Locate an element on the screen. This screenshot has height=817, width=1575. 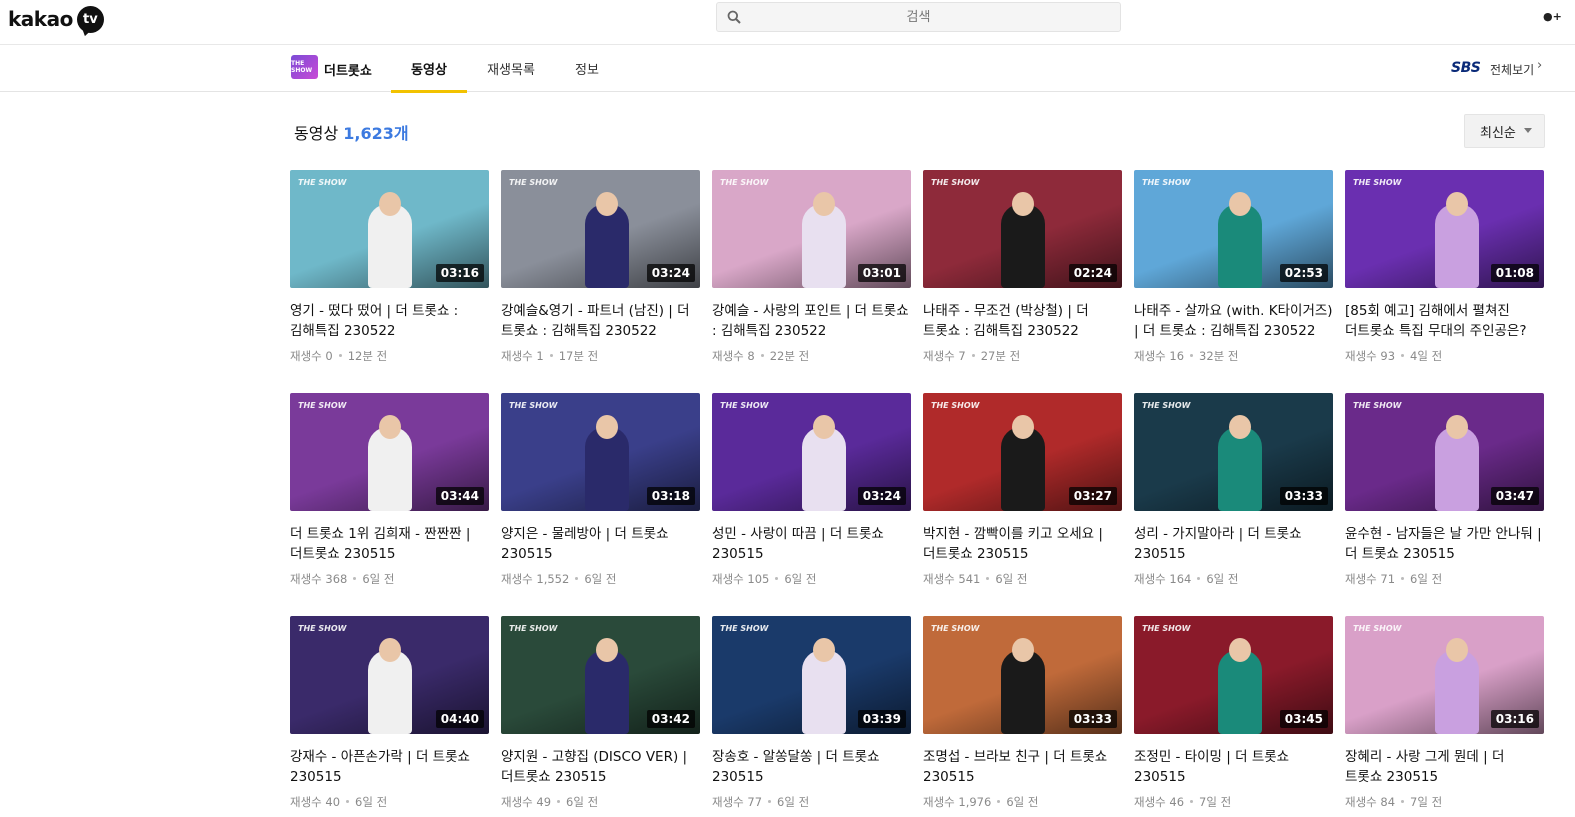
video-title: 양지원 - 고향집 (DISCO VER) | 더트롯쇼 230515 is located at coordinates (600, 767).